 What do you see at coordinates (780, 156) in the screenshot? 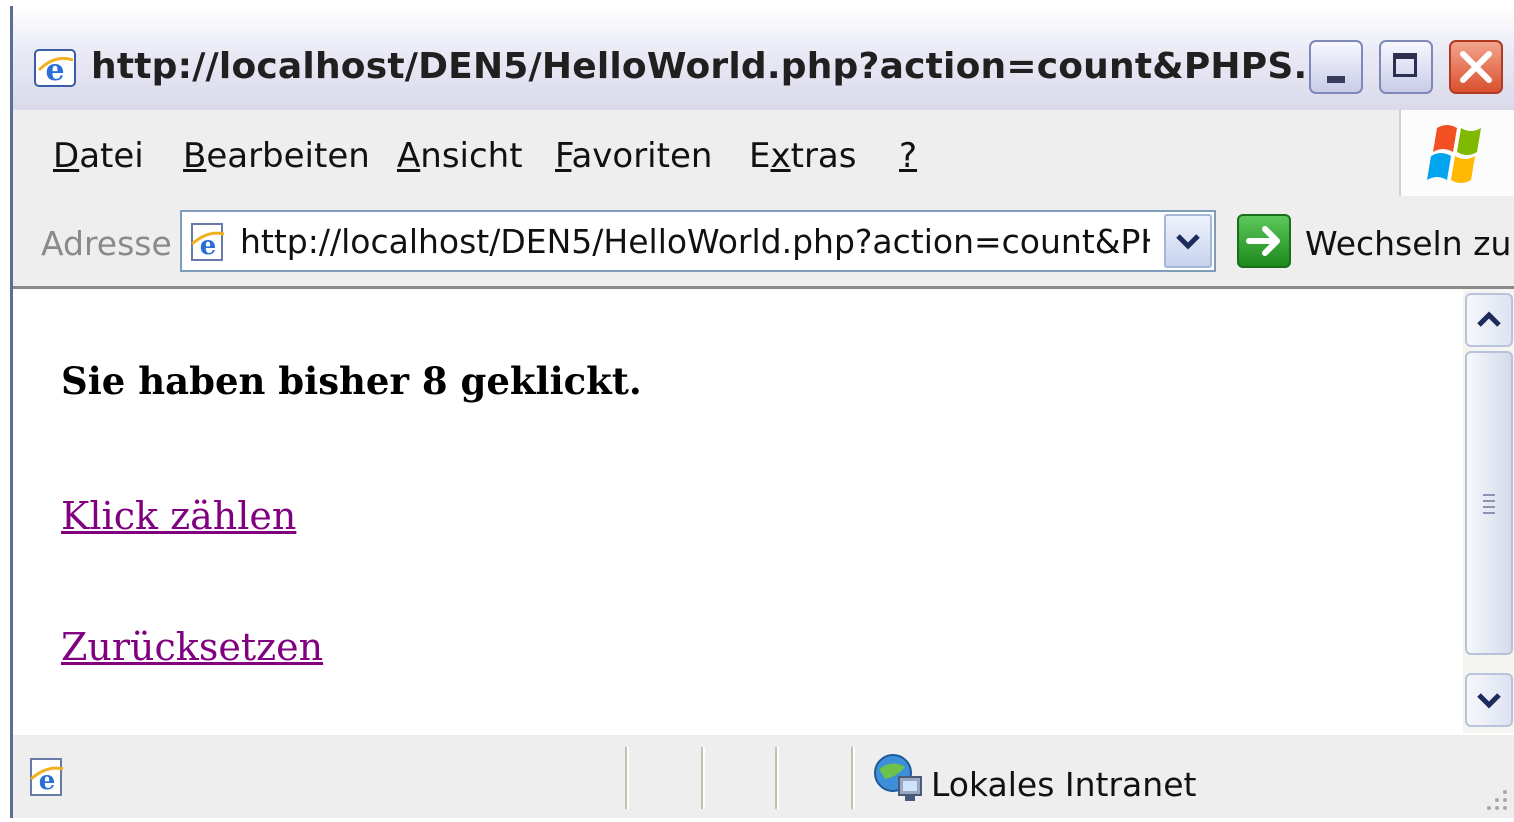
I see `menu-extras-accel: x` at bounding box center [780, 156].